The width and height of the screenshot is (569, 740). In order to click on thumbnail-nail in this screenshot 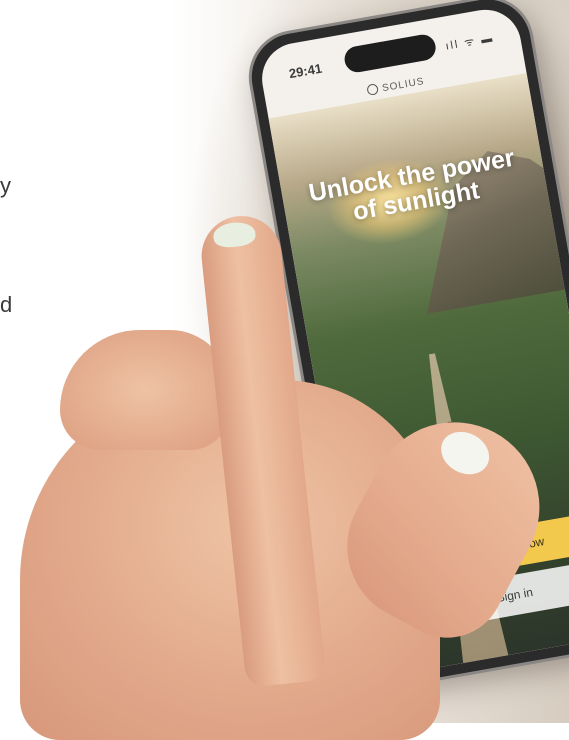, I will do `click(465, 453)`.